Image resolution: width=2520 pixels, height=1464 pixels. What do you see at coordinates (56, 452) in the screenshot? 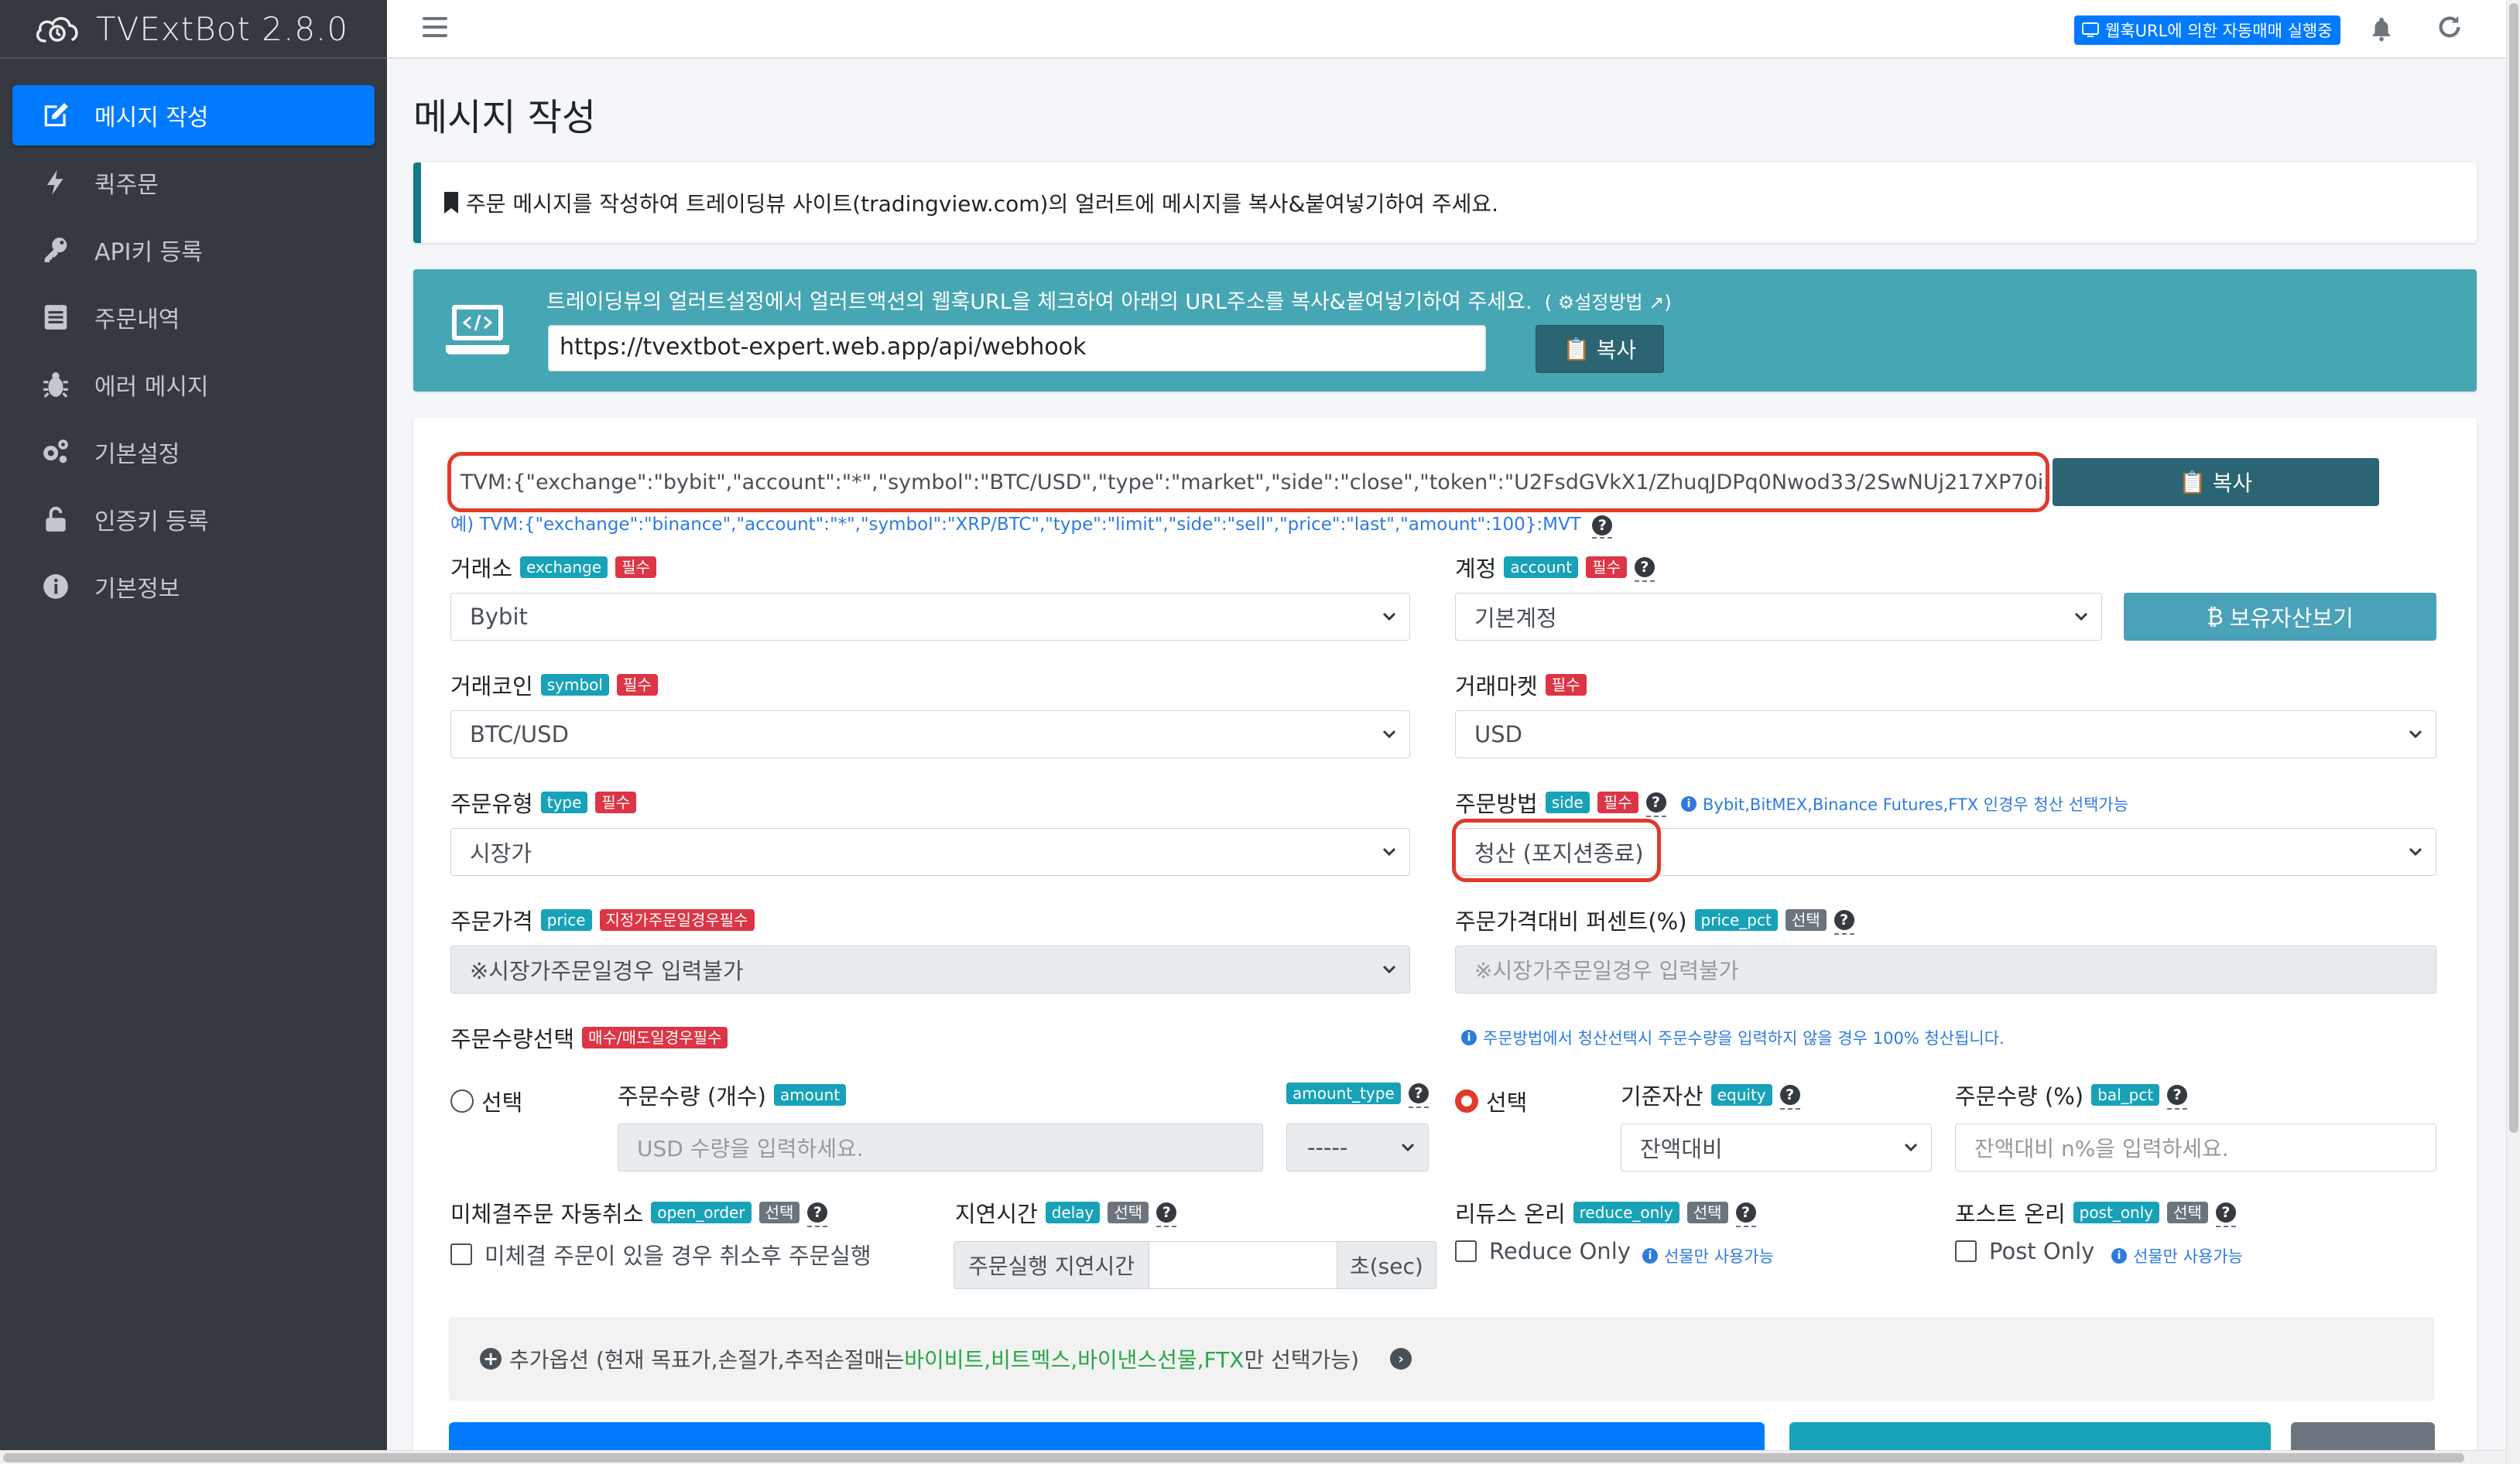
I see `gears-icon` at bounding box center [56, 452].